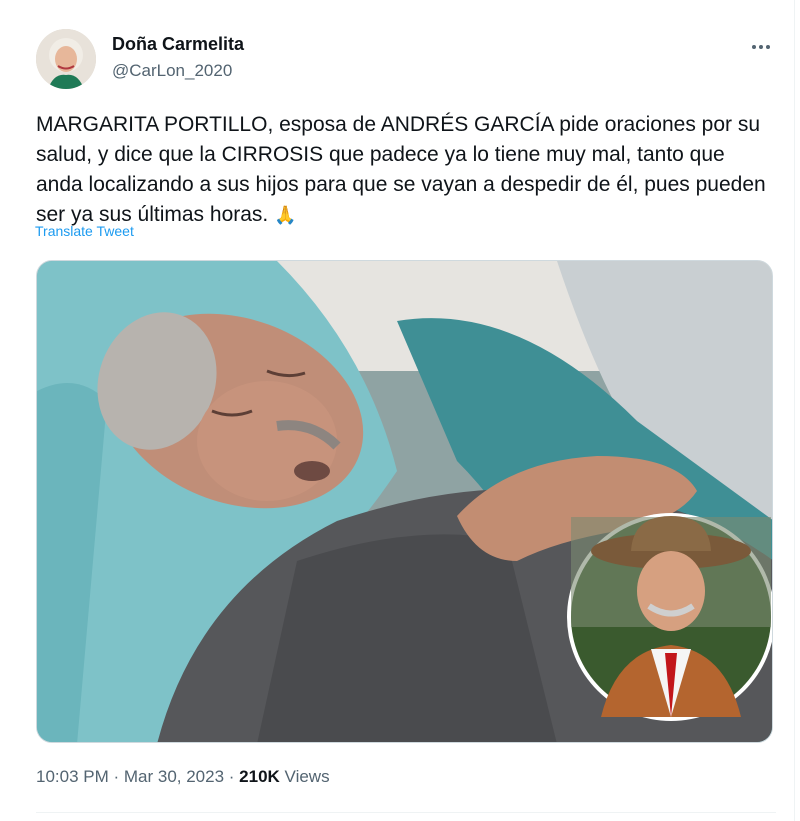 Image resolution: width=800 pixels, height=821 pixels. I want to click on divider, so click(406, 812).